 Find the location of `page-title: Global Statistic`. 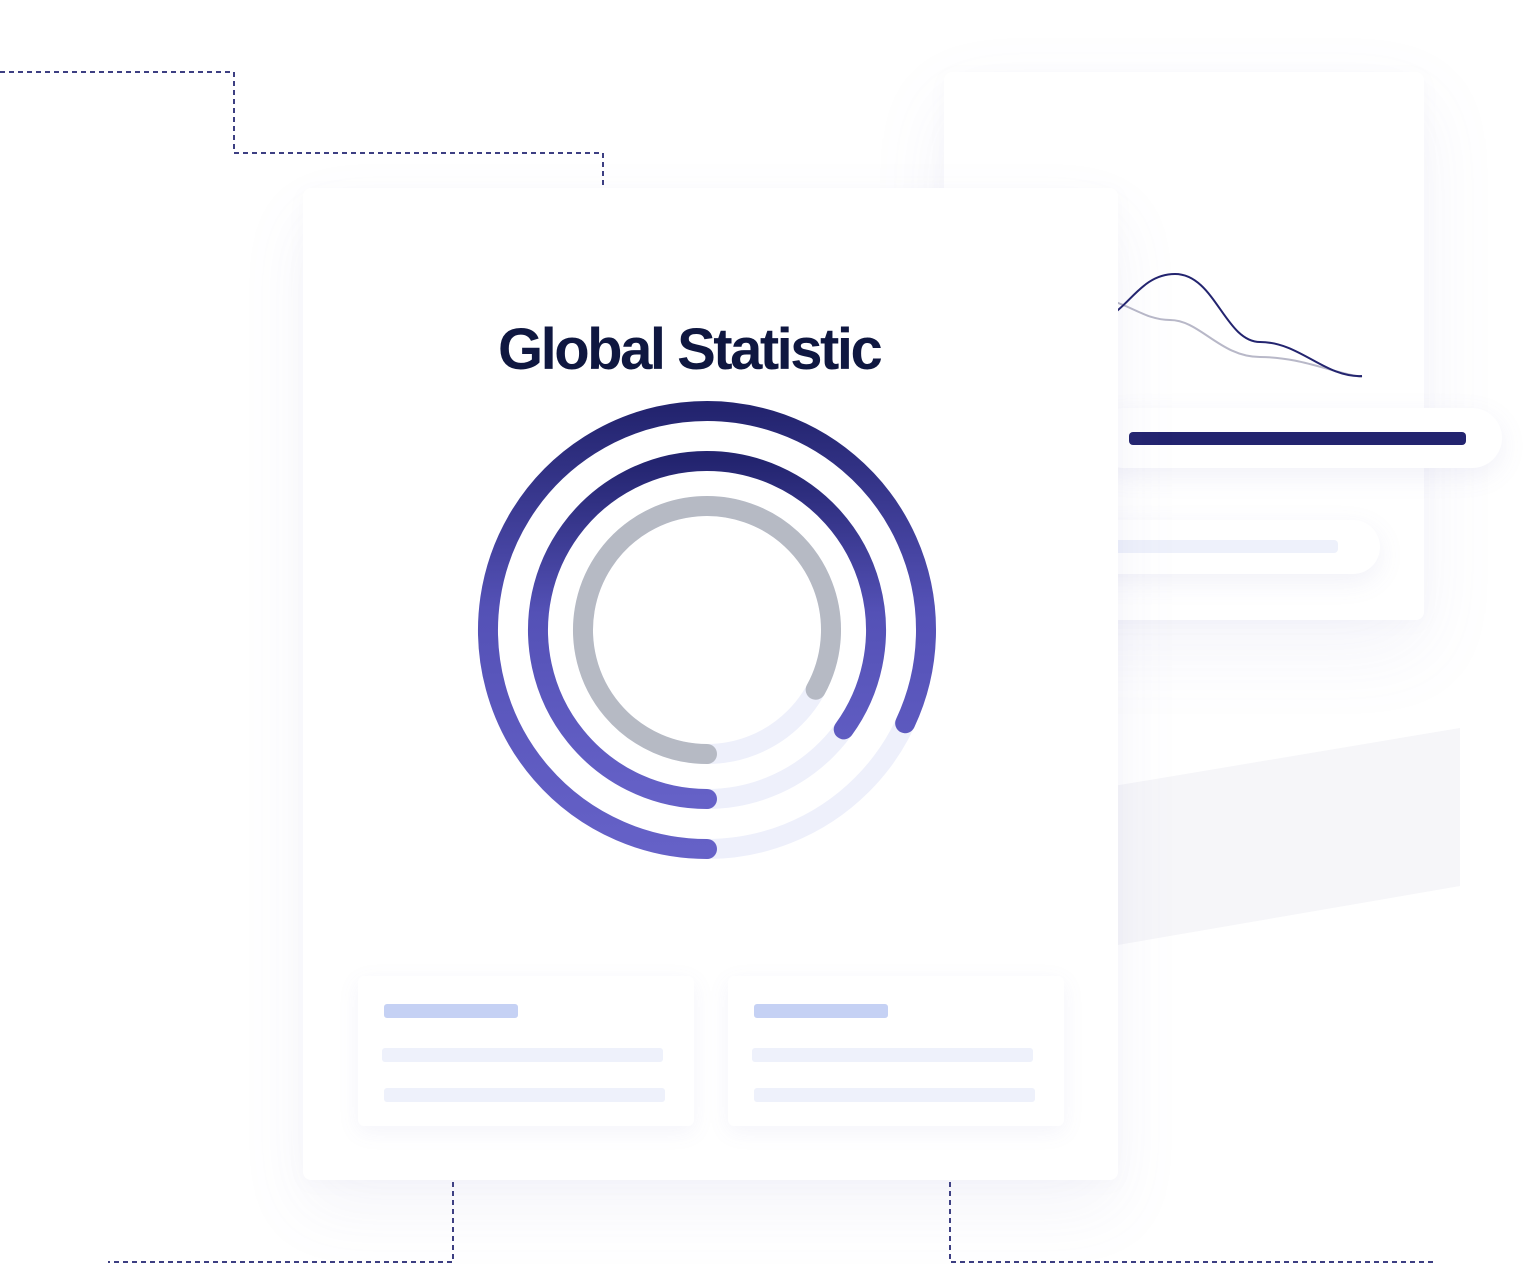

page-title: Global Statistic is located at coordinates (690, 349).